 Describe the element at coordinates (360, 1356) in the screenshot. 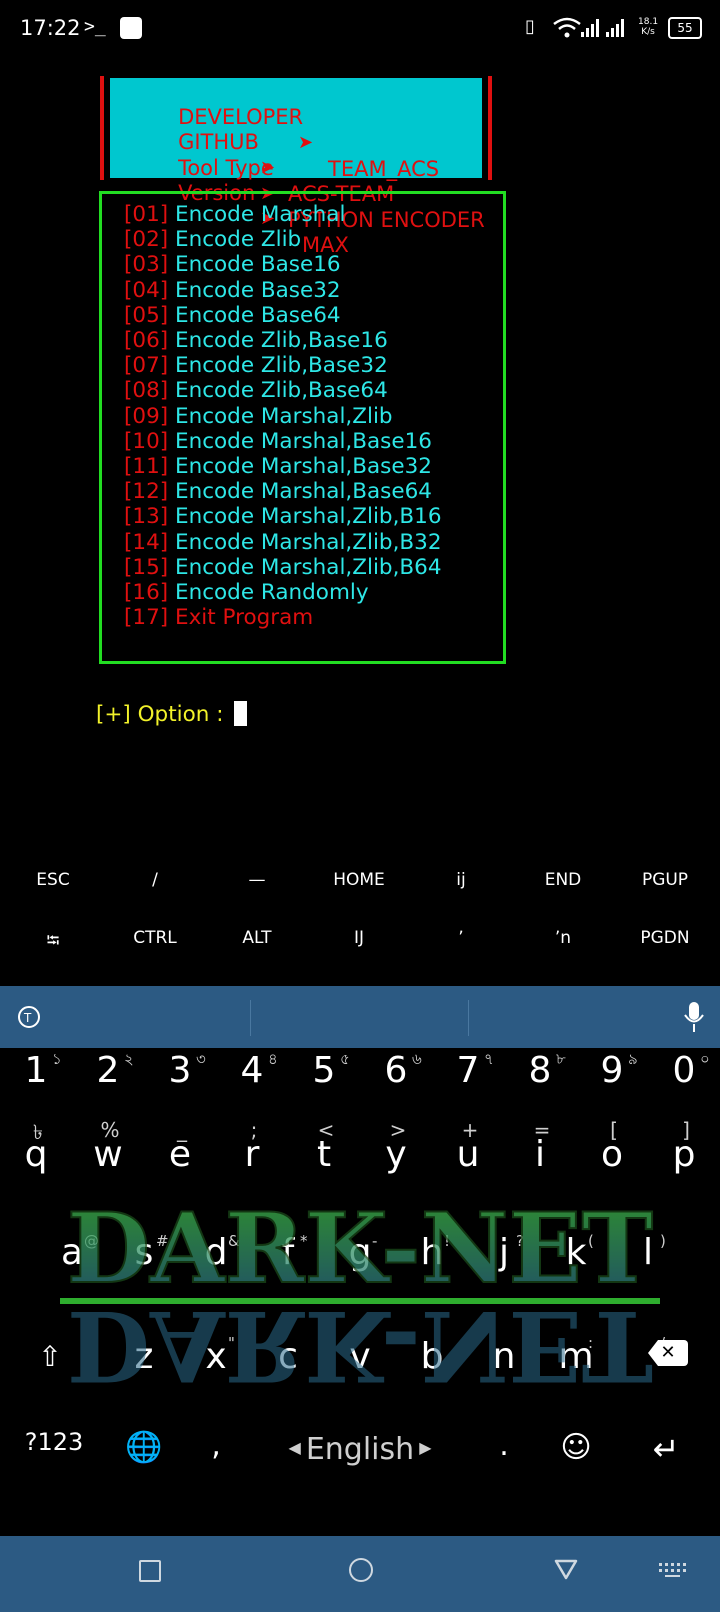

I see `letter-key: v` at that location.